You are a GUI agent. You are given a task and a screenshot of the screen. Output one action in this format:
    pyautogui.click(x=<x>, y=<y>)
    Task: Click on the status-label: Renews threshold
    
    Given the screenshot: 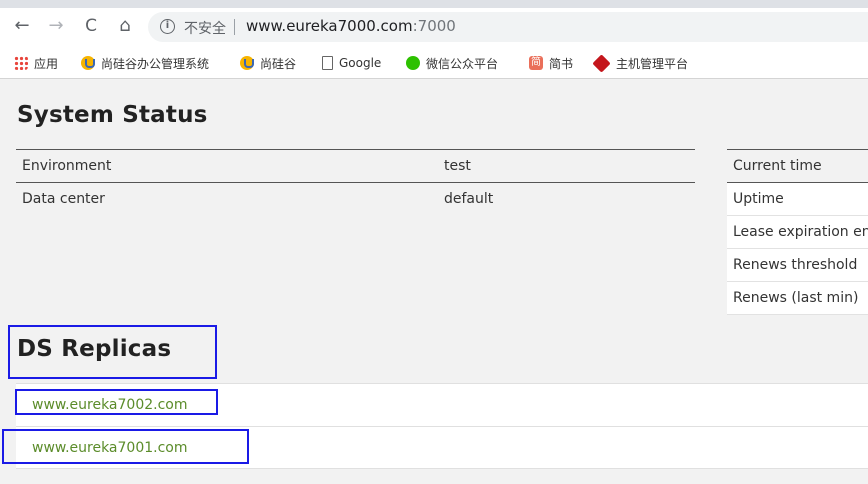 What is the action you would take?
    pyautogui.click(x=797, y=265)
    